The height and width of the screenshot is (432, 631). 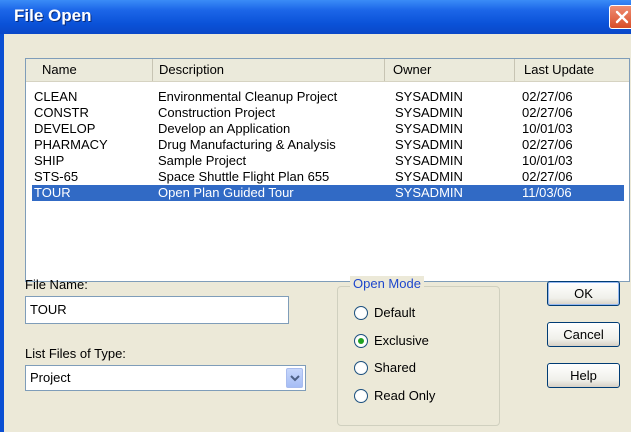 I want to click on title-bar: File Open, so click(x=315, y=17).